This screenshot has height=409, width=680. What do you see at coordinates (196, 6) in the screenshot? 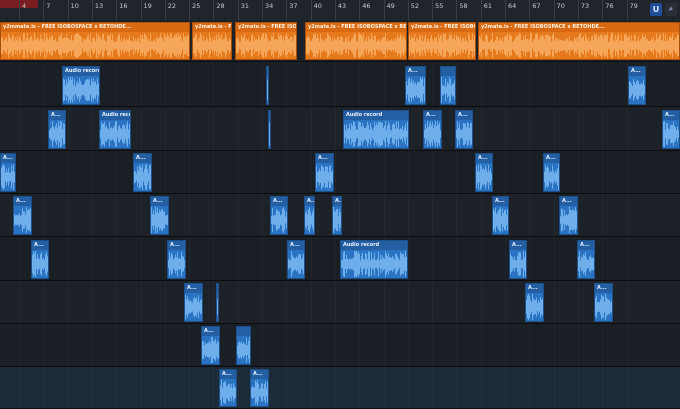
I see `ruler-bar-number: 25` at bounding box center [196, 6].